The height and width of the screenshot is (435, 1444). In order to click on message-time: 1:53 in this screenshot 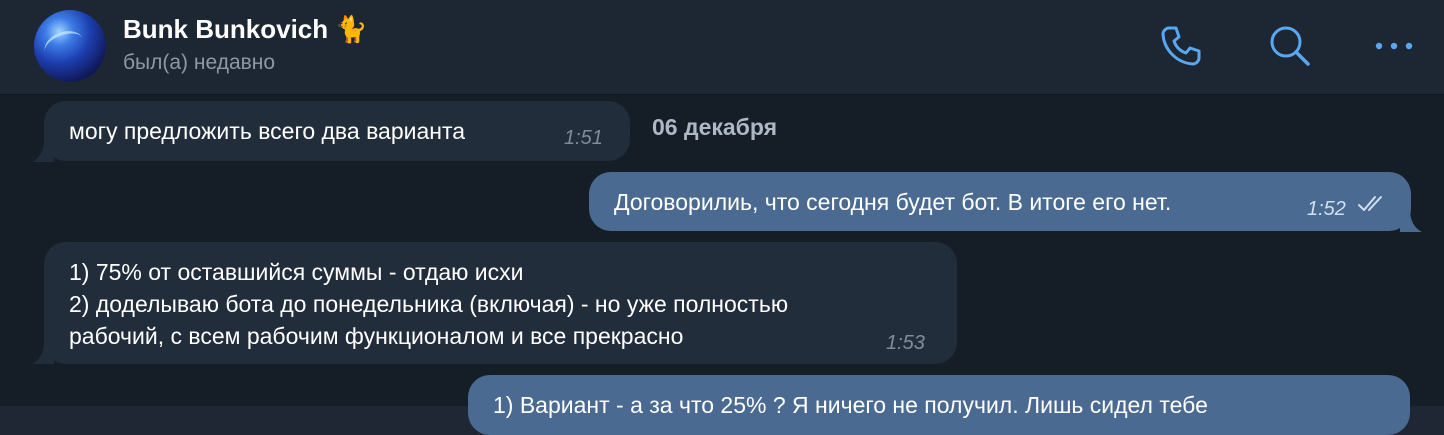, I will do `click(905, 343)`.